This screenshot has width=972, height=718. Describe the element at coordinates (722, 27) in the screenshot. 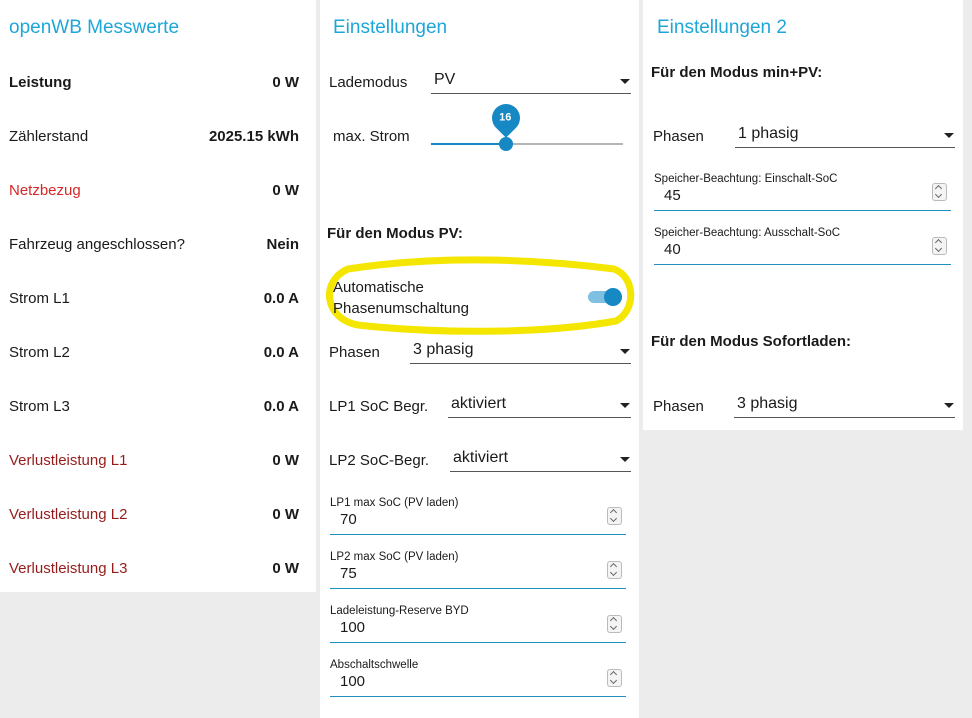

I see `einstellungen2-title: Einstellungen 2` at that location.